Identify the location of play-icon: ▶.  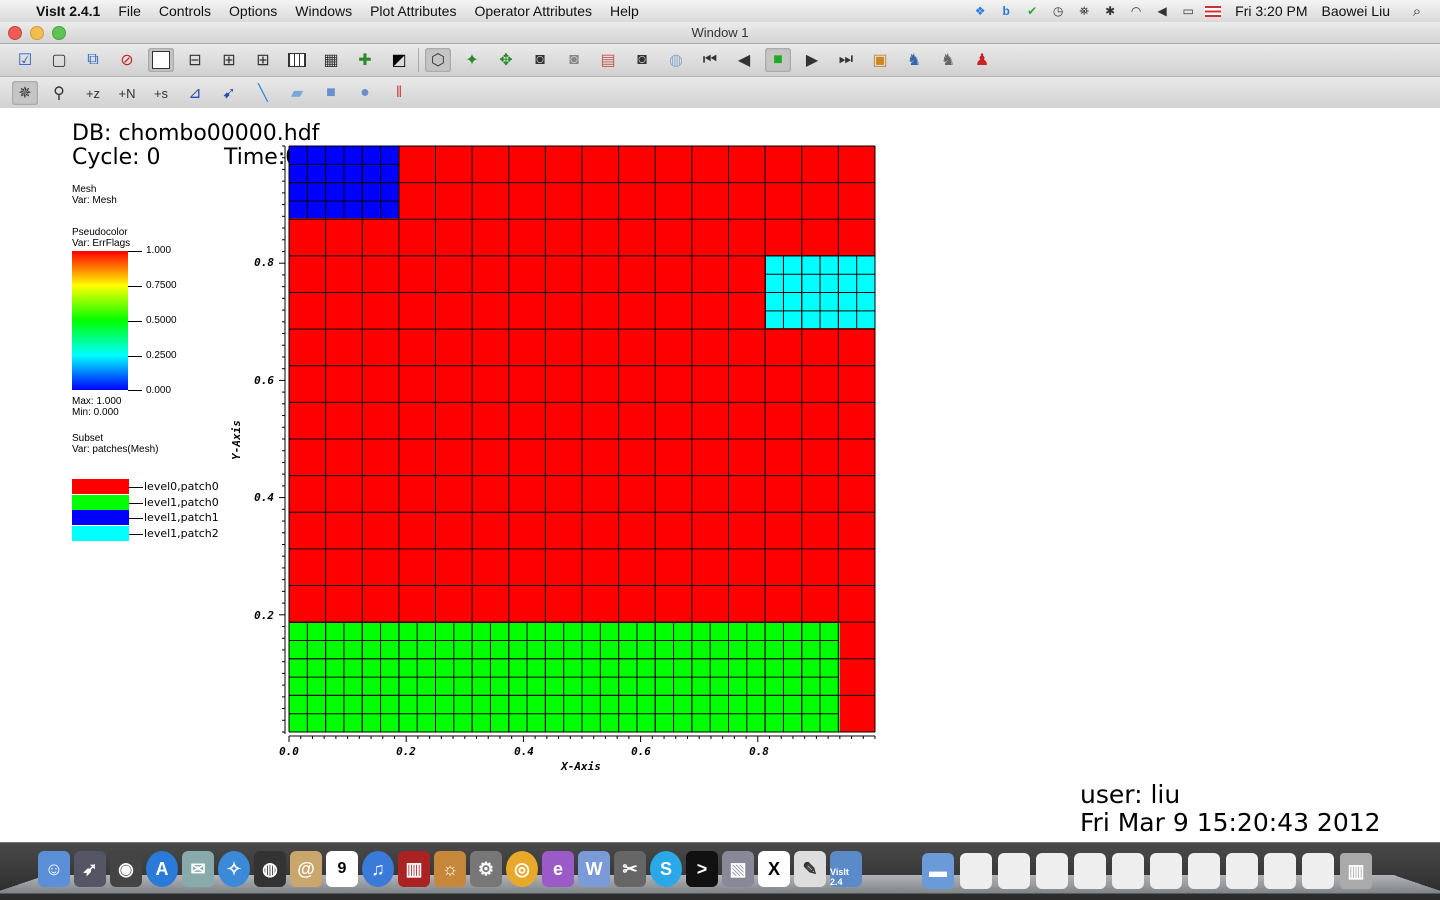
(812, 60).